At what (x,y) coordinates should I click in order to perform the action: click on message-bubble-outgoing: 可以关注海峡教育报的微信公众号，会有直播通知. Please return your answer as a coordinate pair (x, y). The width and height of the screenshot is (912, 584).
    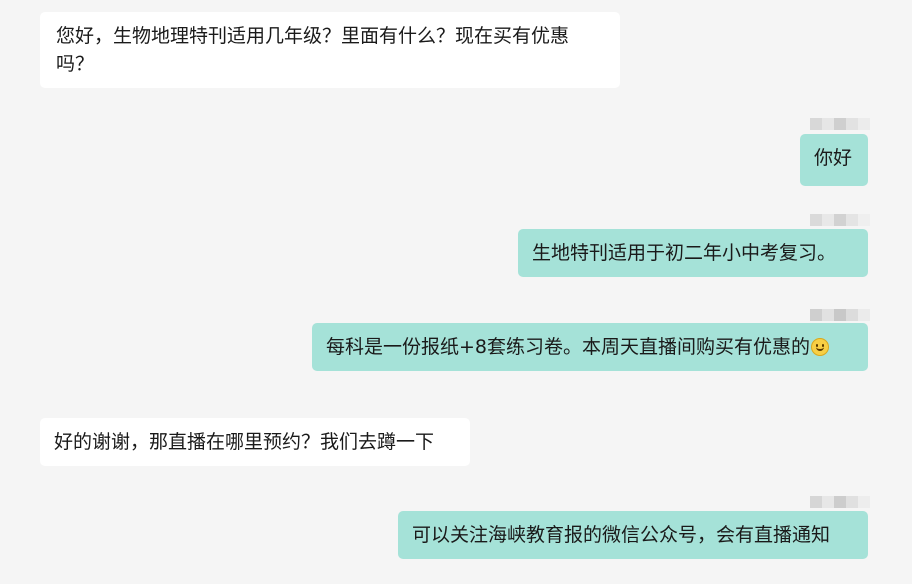
    Looking at the image, I should click on (633, 535).